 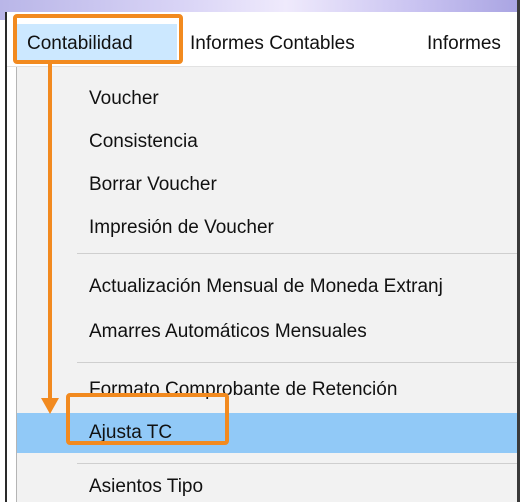 I want to click on annotation-arrow, so click(x=50, y=239).